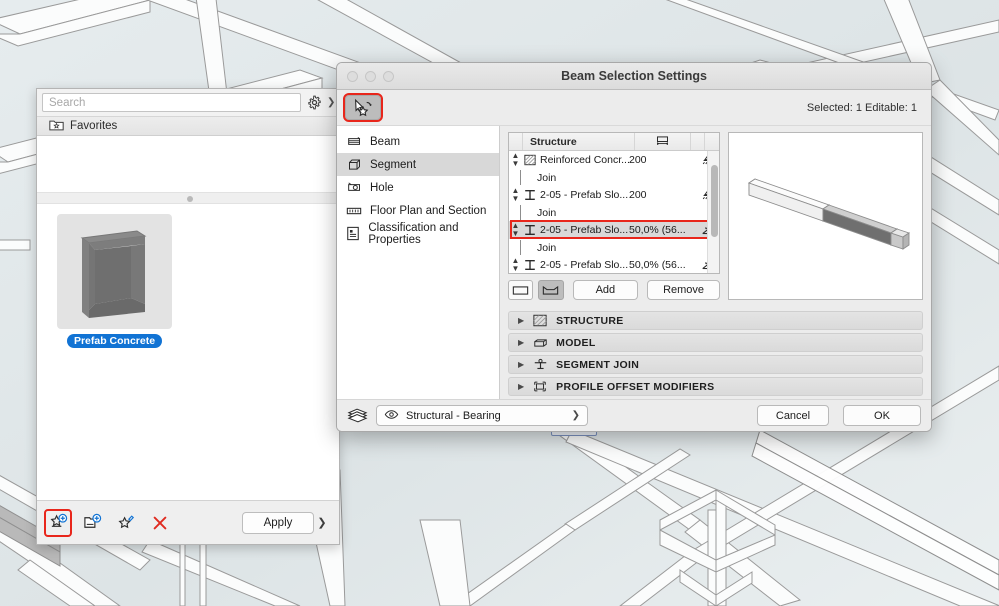 The width and height of the screenshot is (999, 606). What do you see at coordinates (58, 522) in the screenshot?
I see `save-favorite-icon` at bounding box center [58, 522].